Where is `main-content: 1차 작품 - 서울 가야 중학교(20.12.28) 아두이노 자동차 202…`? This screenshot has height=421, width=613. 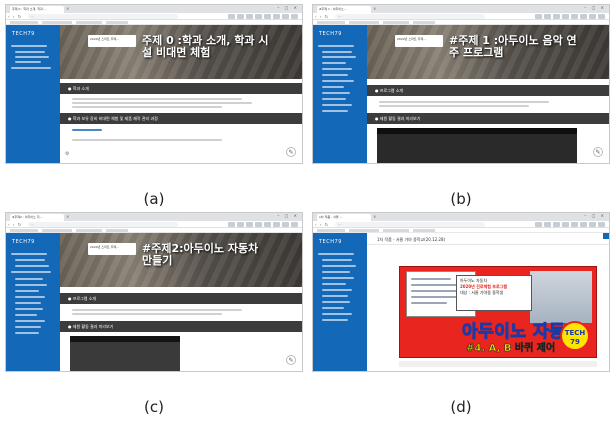 main-content: 1차 작품 - 서울 가야 중학교(20.12.28) 아두이노 자동차 202… is located at coordinates (488, 302).